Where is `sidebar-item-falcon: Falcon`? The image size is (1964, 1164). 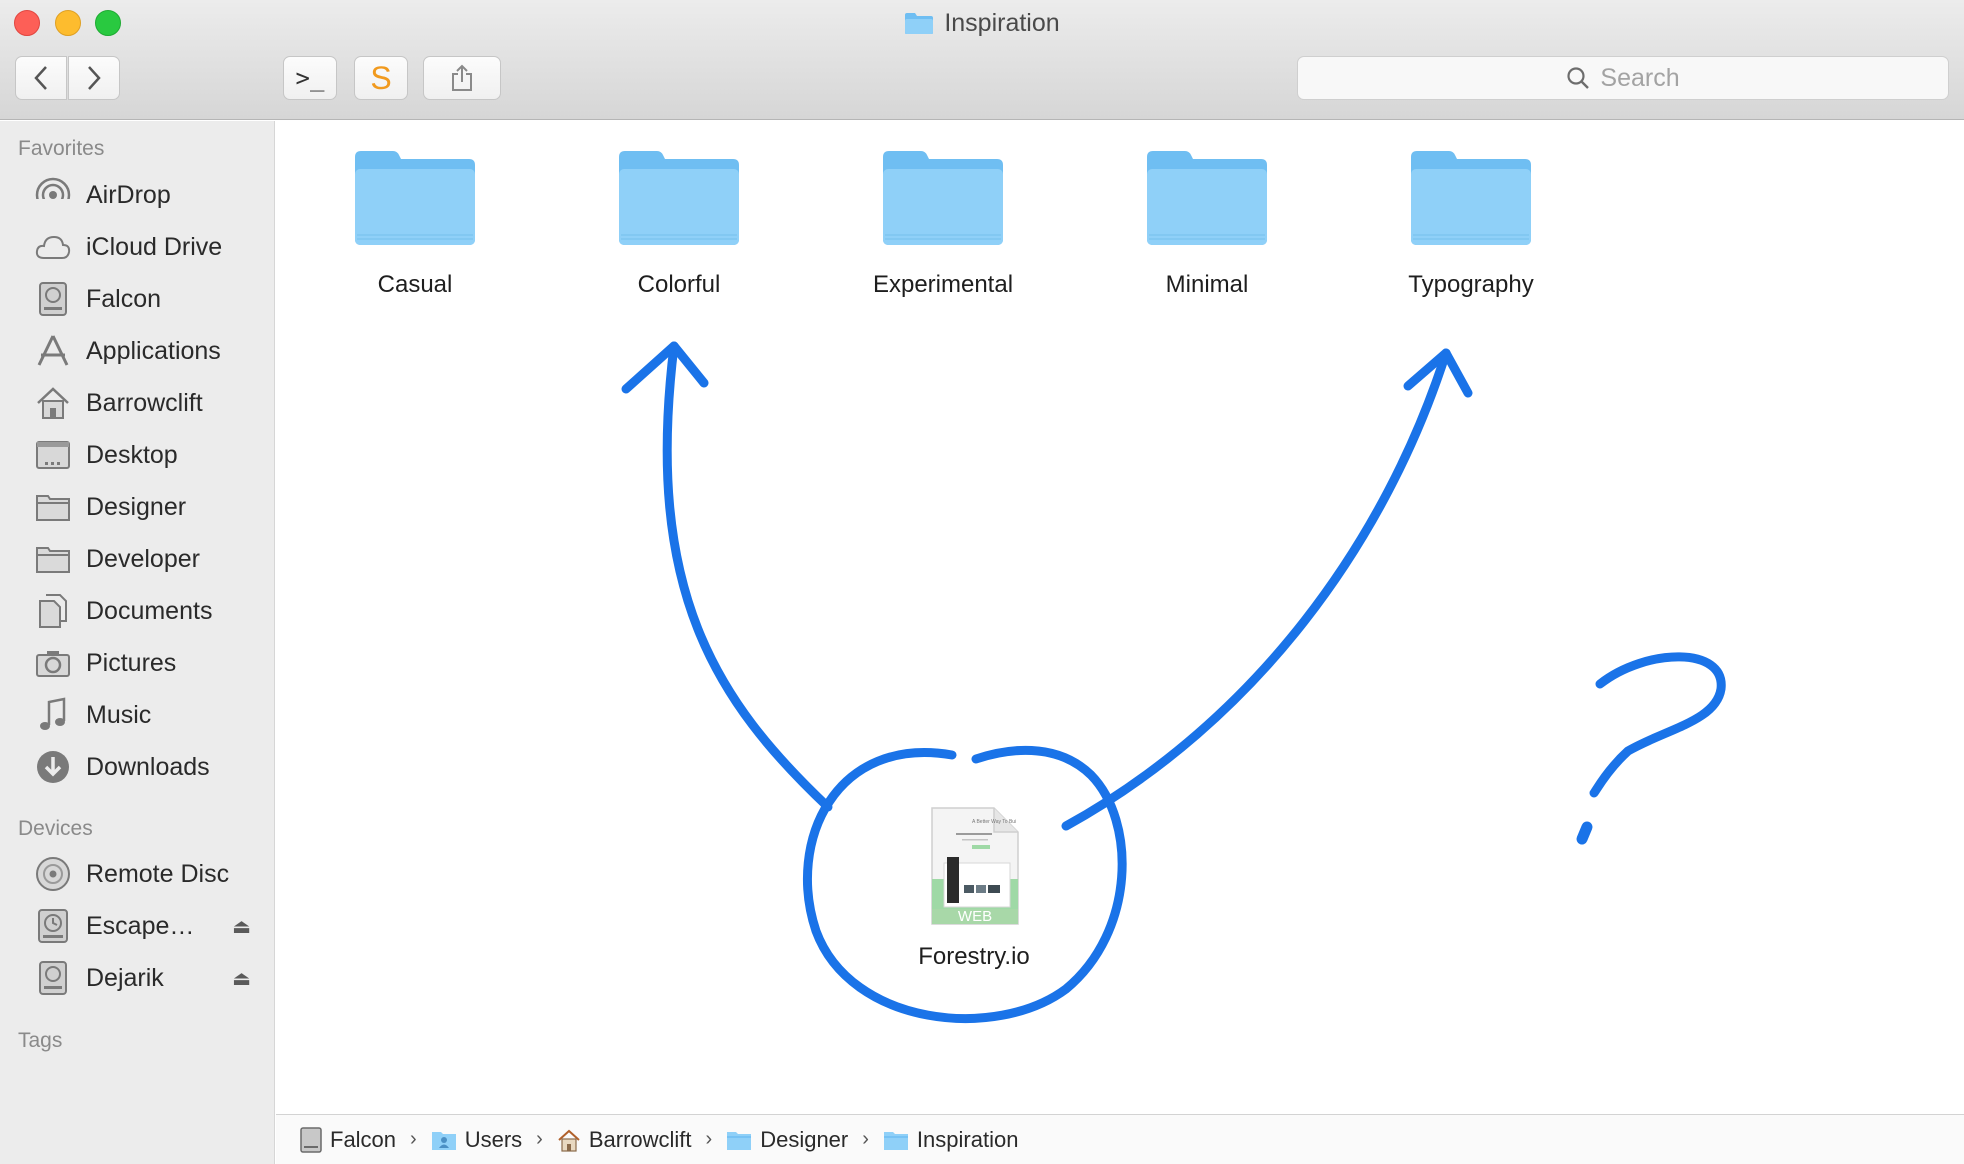 sidebar-item-falcon: Falcon is located at coordinates (146, 299).